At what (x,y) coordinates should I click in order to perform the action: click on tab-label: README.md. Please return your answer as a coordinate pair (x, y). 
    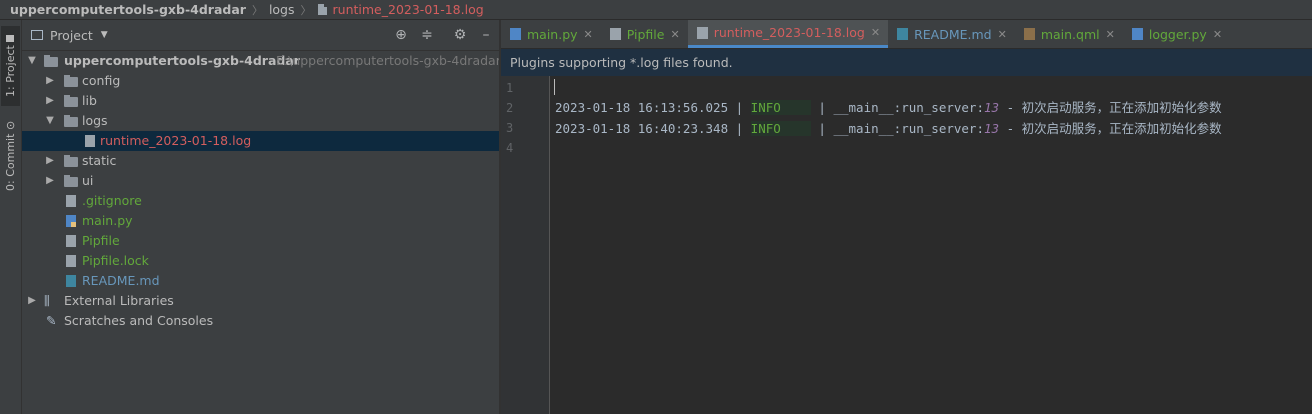
    Looking at the image, I should click on (953, 34).